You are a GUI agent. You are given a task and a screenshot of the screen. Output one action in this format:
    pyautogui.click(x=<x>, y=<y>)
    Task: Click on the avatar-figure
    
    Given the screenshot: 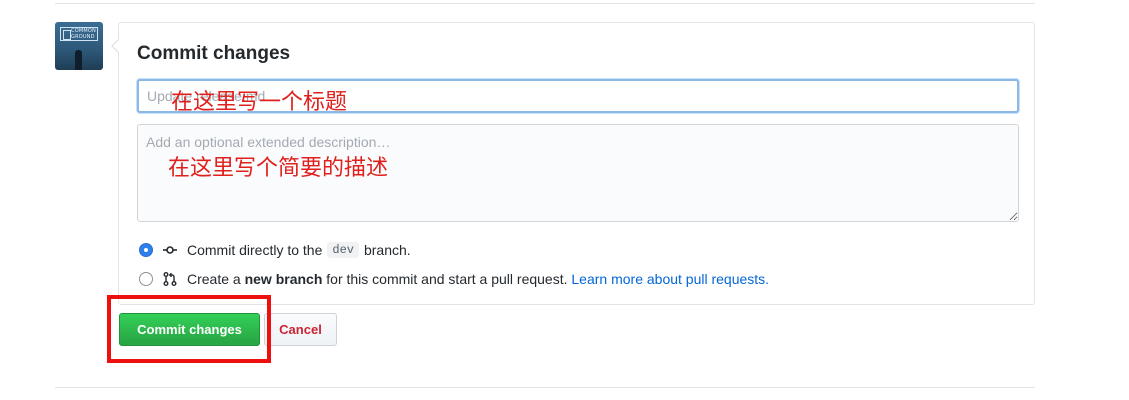 What is the action you would take?
    pyautogui.click(x=78, y=60)
    